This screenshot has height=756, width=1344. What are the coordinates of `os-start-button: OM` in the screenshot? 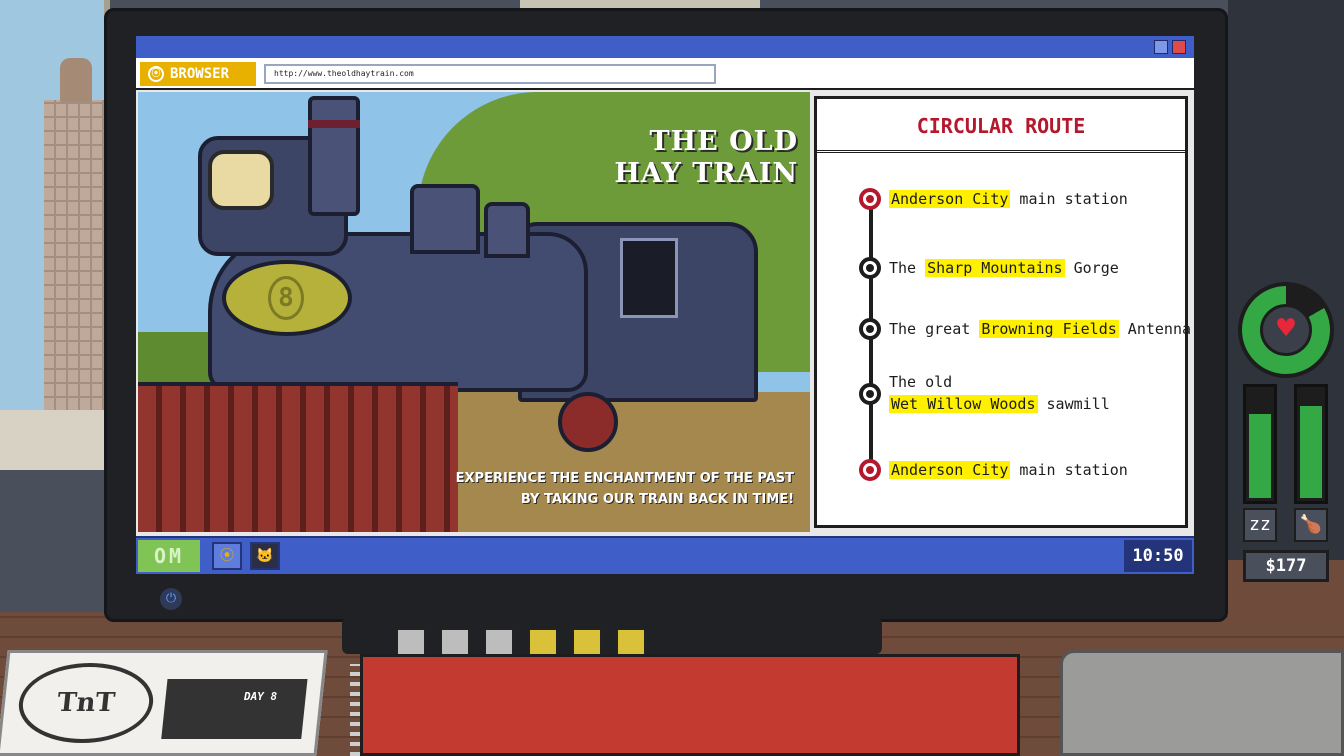 It's located at (169, 556).